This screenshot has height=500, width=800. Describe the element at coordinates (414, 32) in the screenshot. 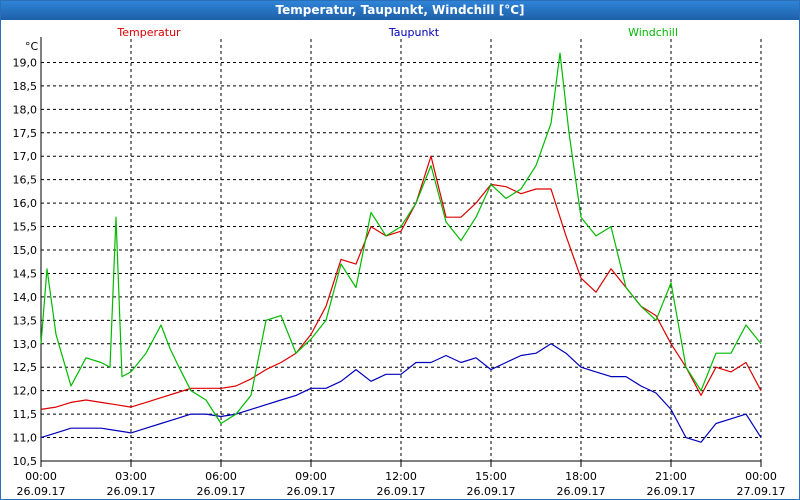

I see `legend-taupunkt: Taupunkt` at that location.